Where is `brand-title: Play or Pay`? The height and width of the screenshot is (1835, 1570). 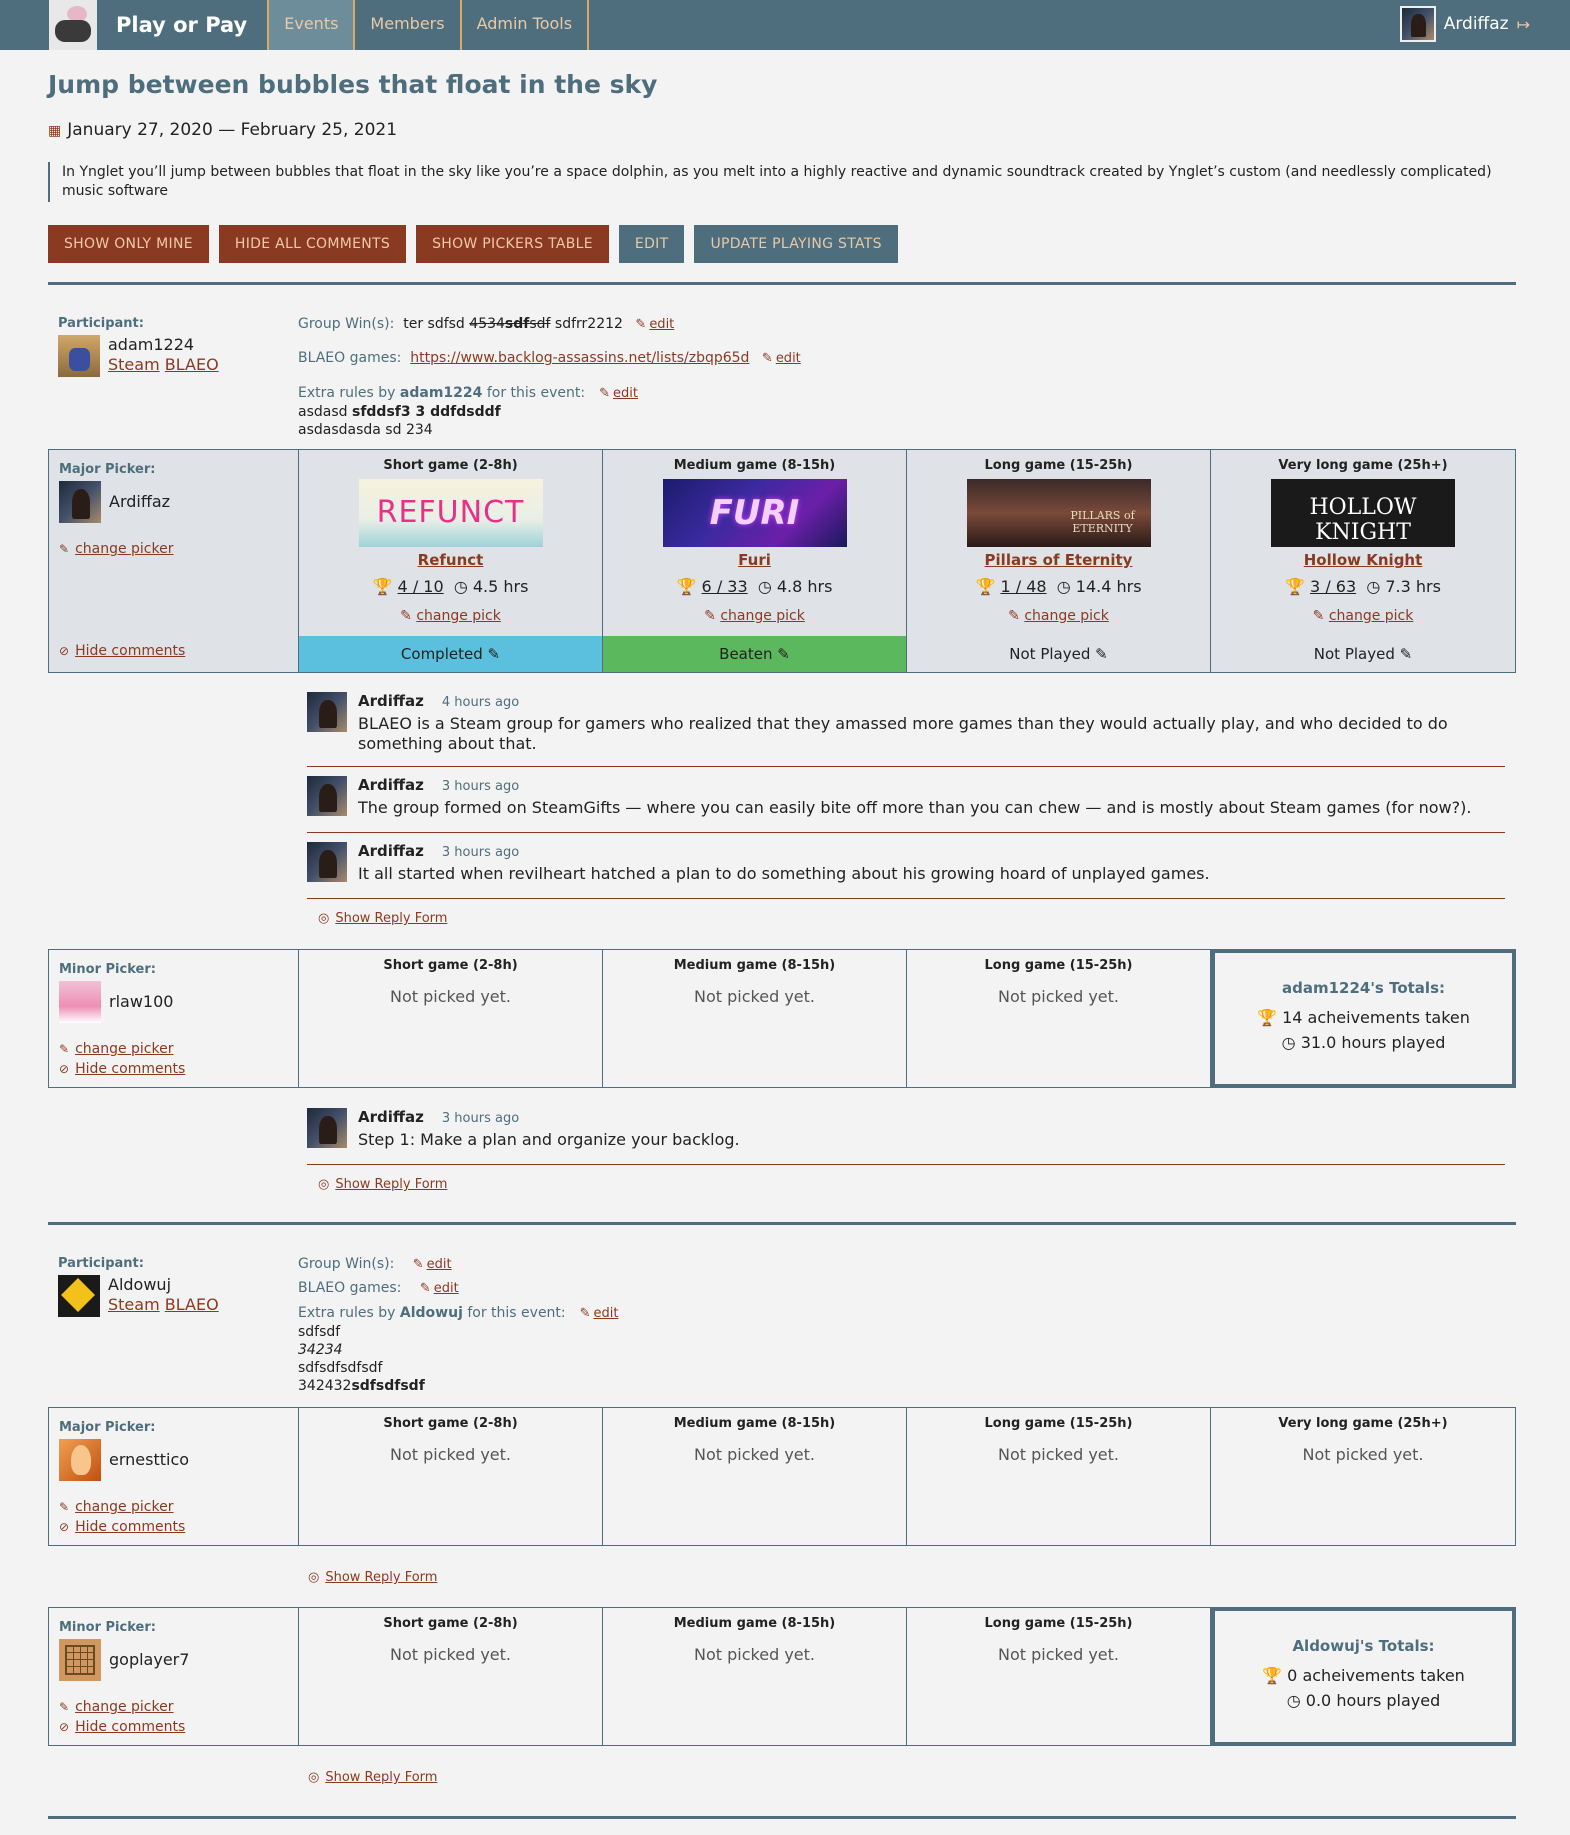
brand-title: Play or Pay is located at coordinates (182, 25).